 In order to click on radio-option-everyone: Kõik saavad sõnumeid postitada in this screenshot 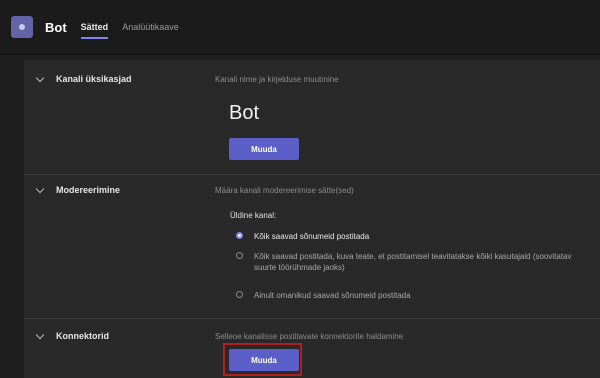, I will do `click(302, 236)`.